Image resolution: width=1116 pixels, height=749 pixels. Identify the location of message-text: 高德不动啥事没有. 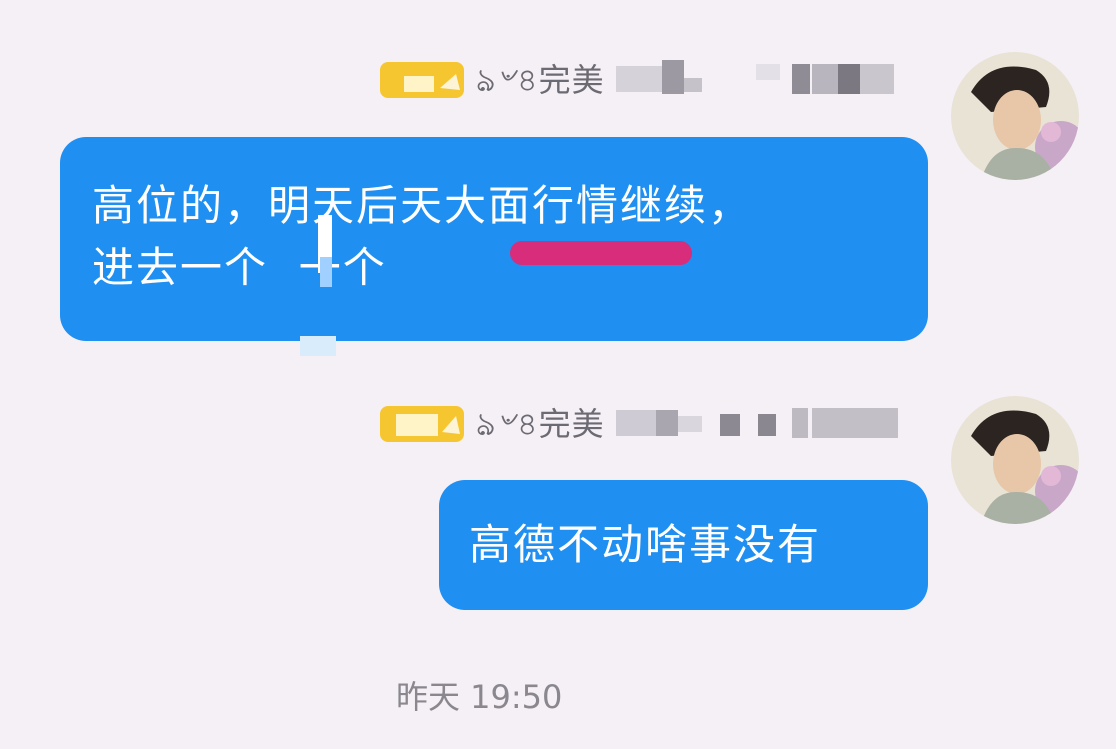
(645, 544).